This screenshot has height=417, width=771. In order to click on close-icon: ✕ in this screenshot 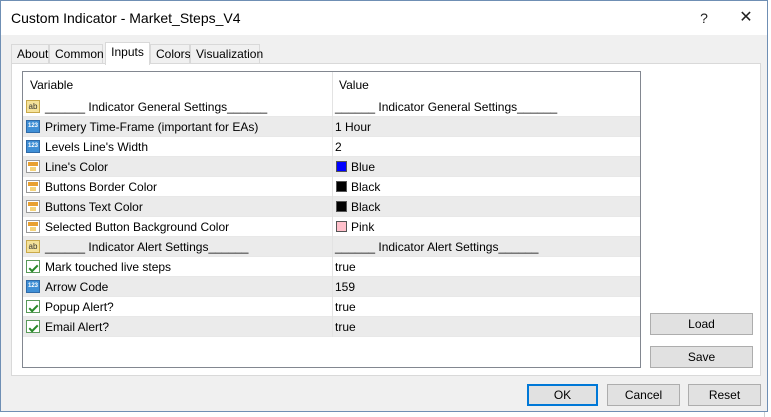, I will do `click(746, 18)`.